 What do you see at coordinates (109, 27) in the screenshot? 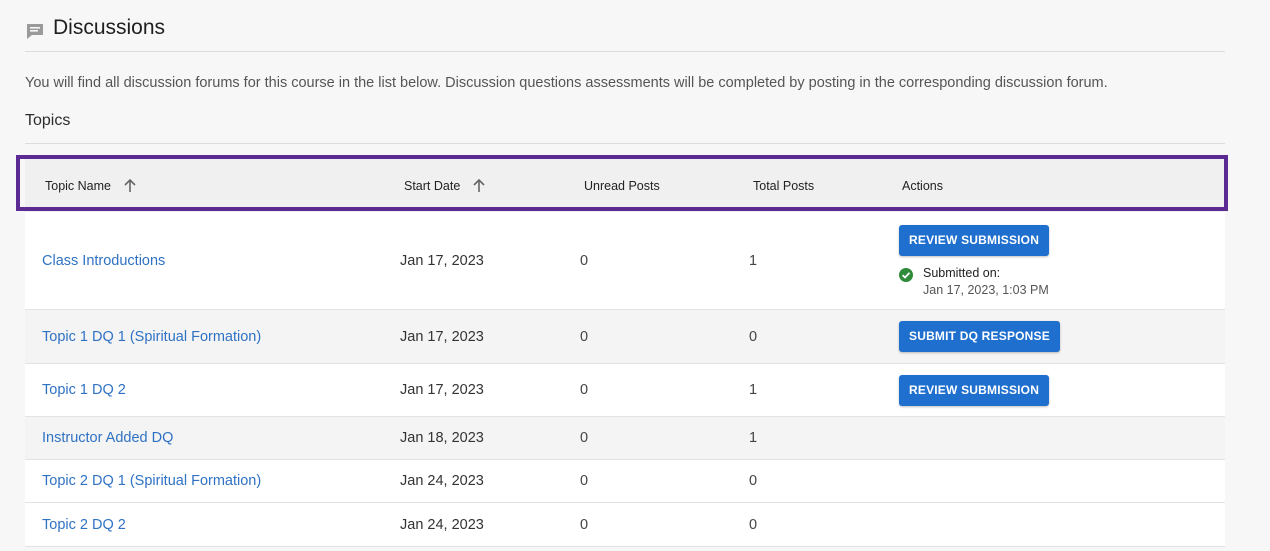
I see `page-title: Discussions` at bounding box center [109, 27].